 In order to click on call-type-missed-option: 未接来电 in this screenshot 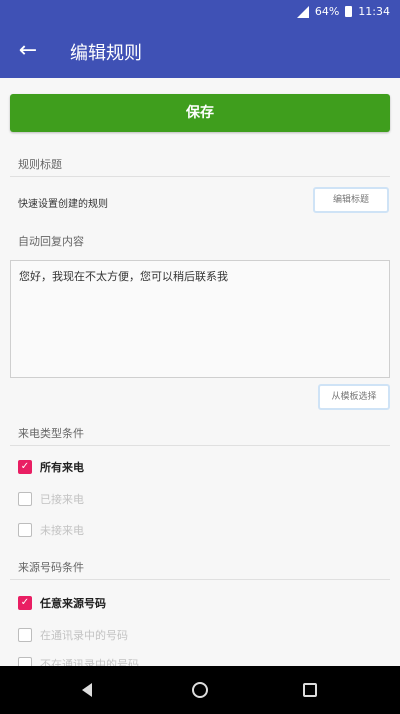, I will do `click(51, 530)`.